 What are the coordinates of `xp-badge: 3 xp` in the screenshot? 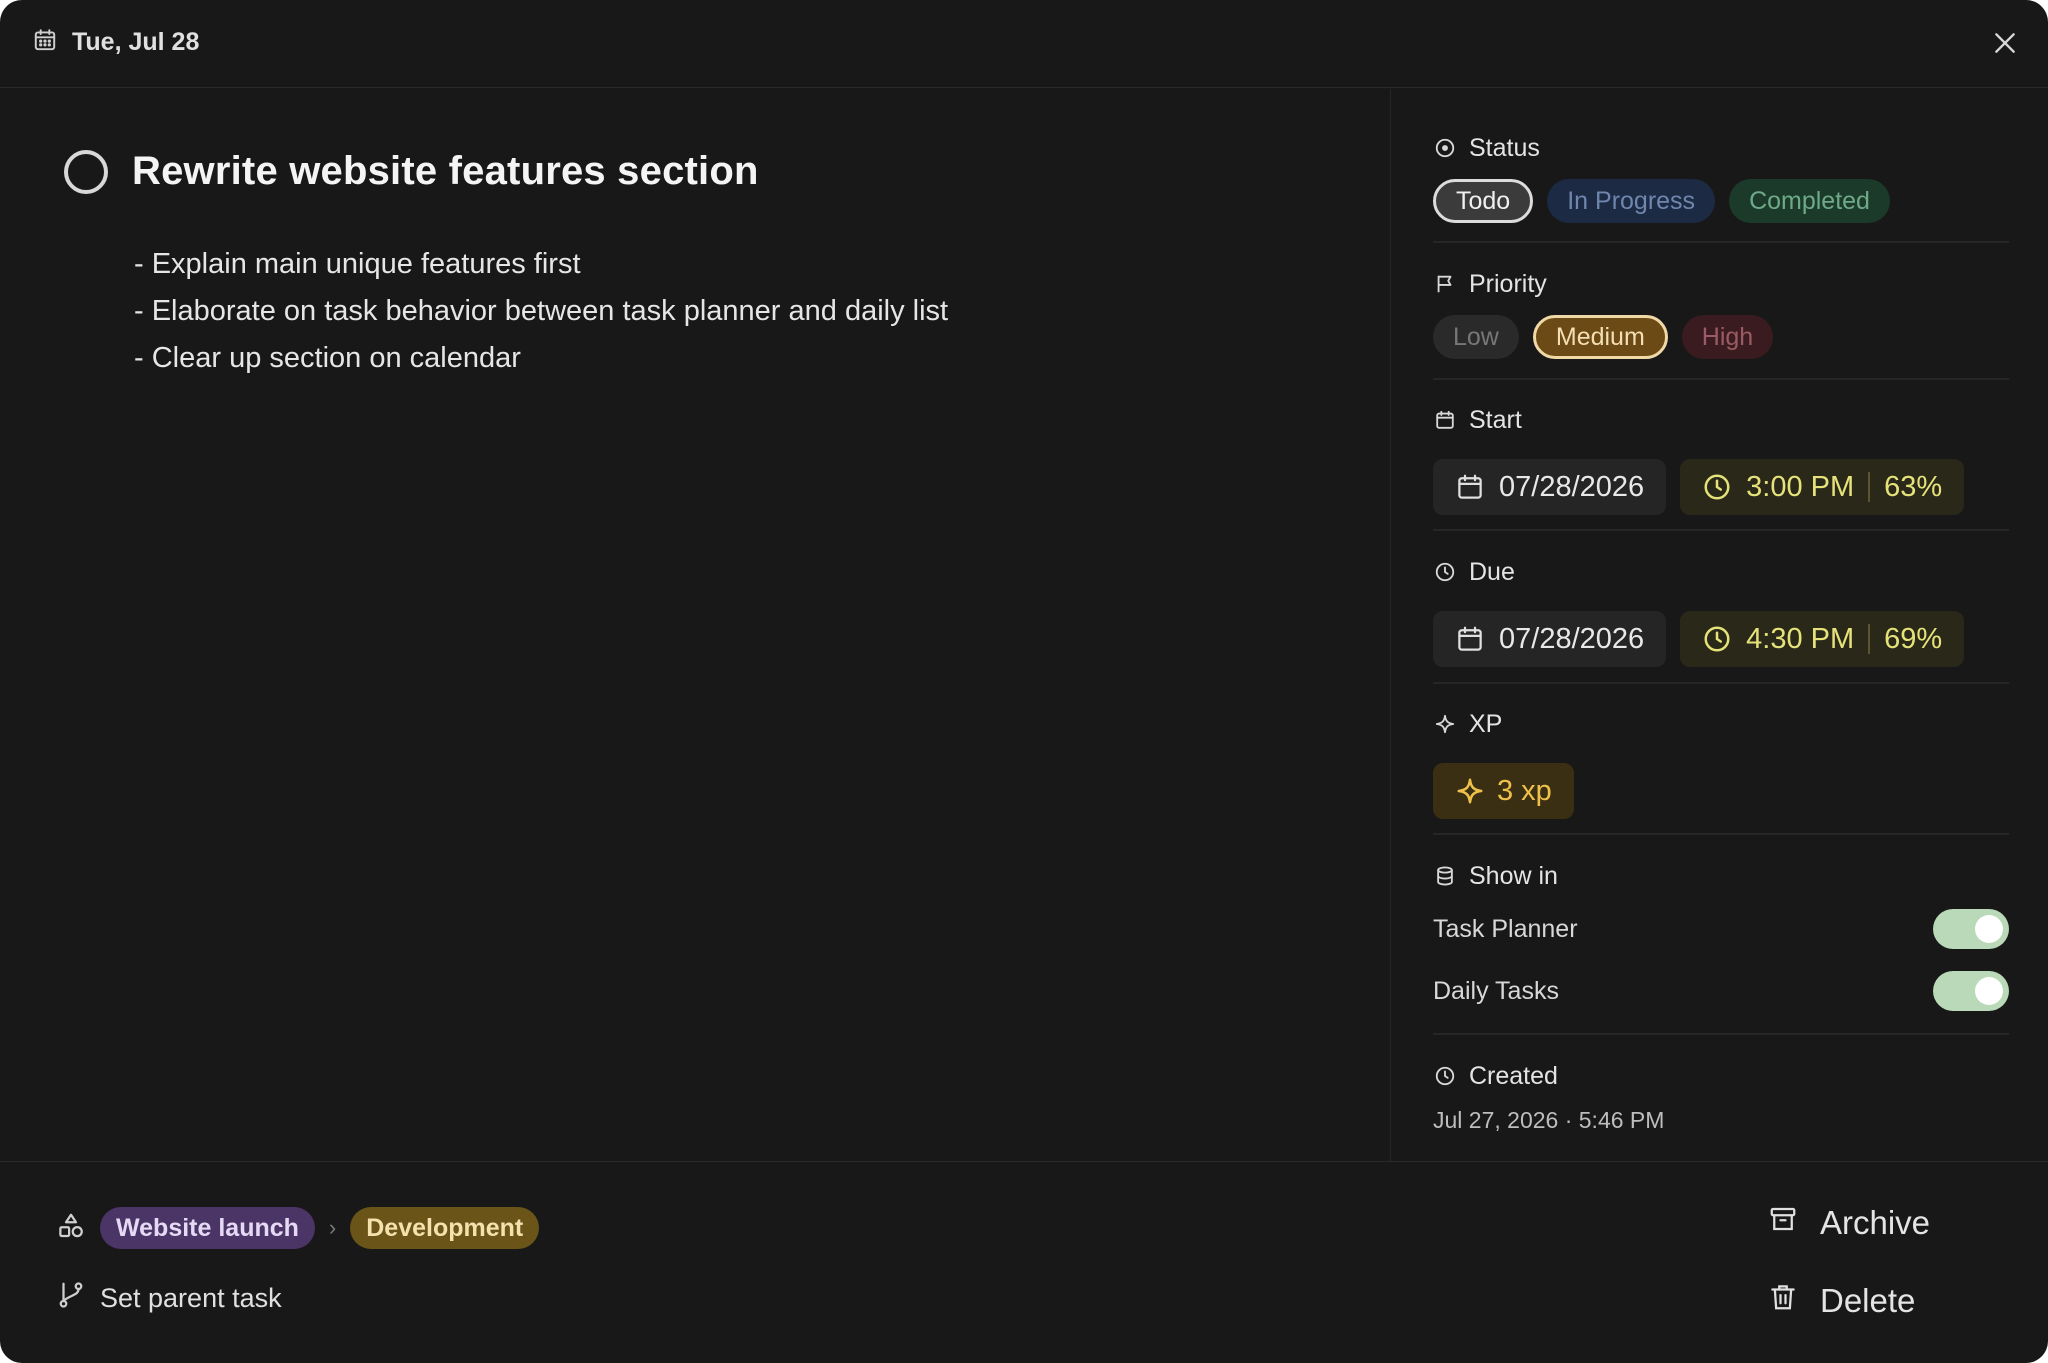 It's located at (1503, 791).